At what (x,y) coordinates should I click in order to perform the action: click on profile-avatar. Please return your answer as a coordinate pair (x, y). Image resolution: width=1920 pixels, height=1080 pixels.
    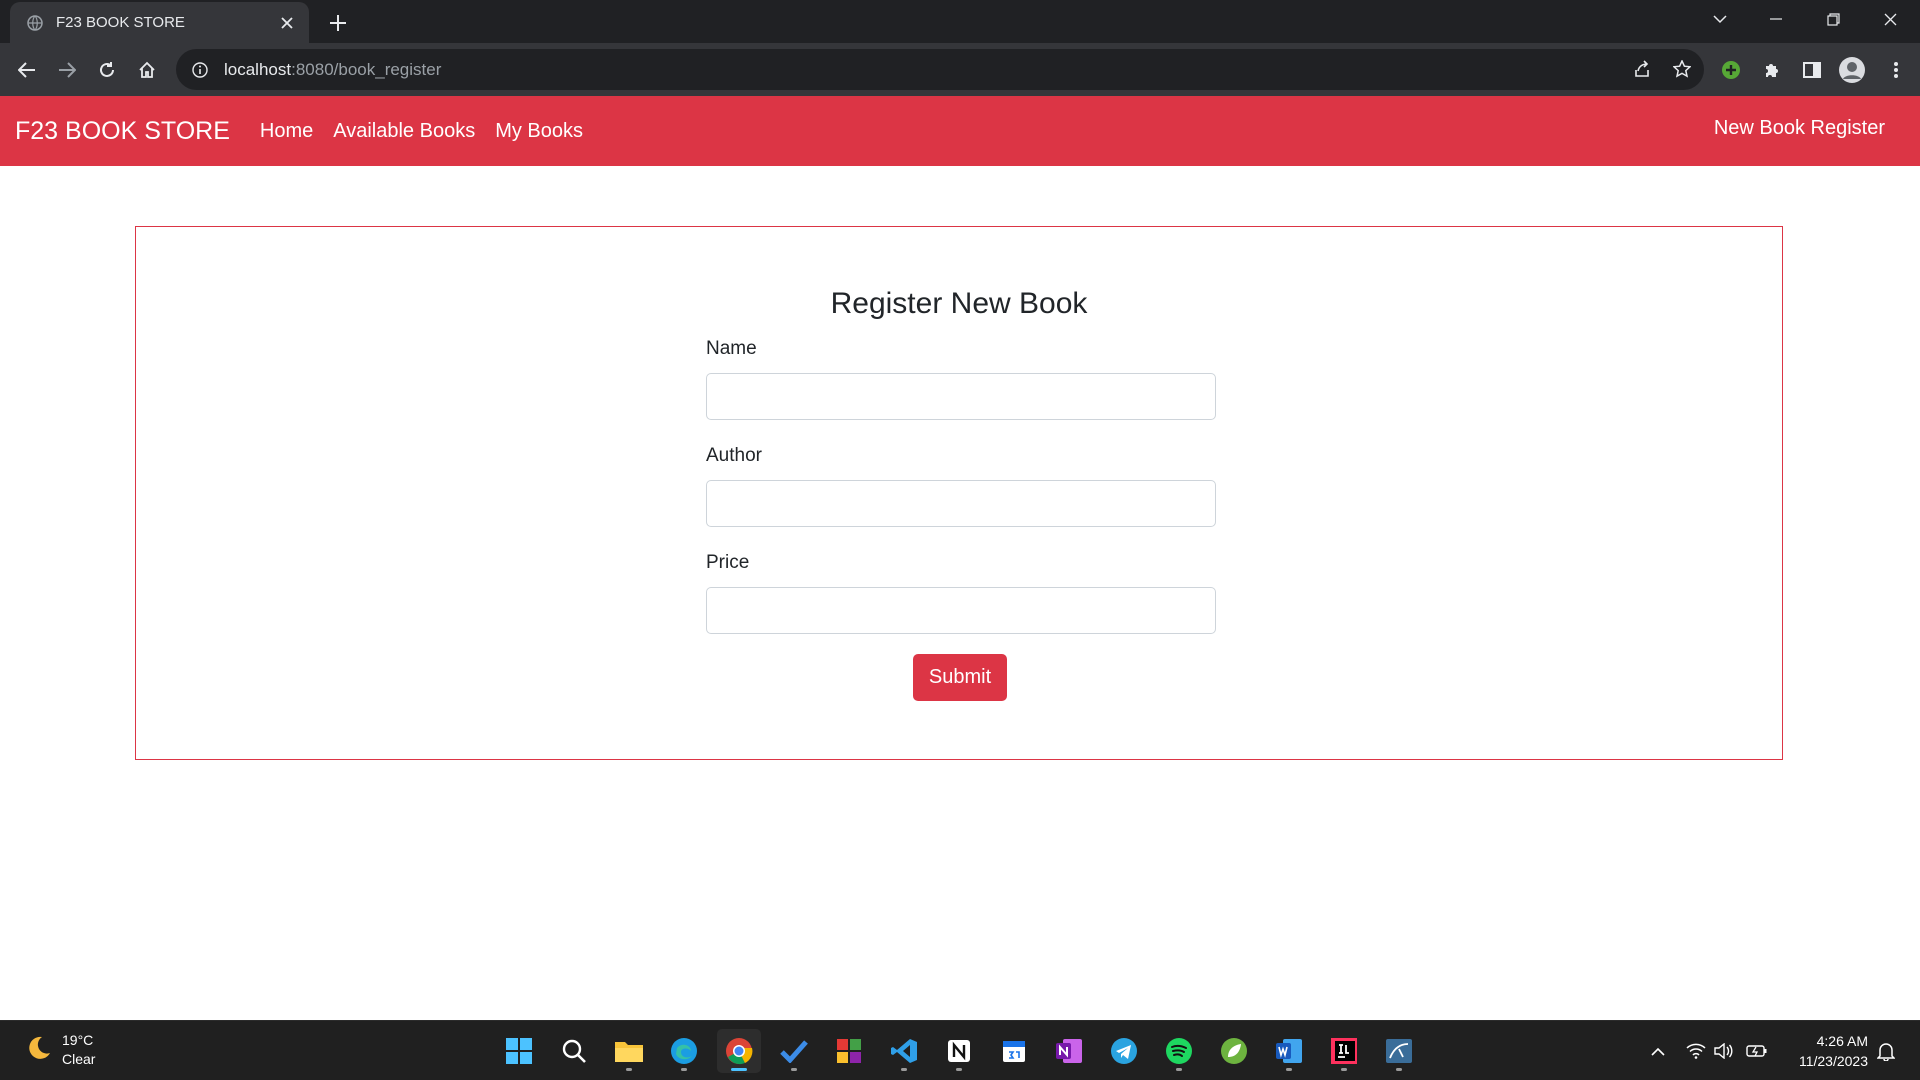
    Looking at the image, I should click on (1852, 70).